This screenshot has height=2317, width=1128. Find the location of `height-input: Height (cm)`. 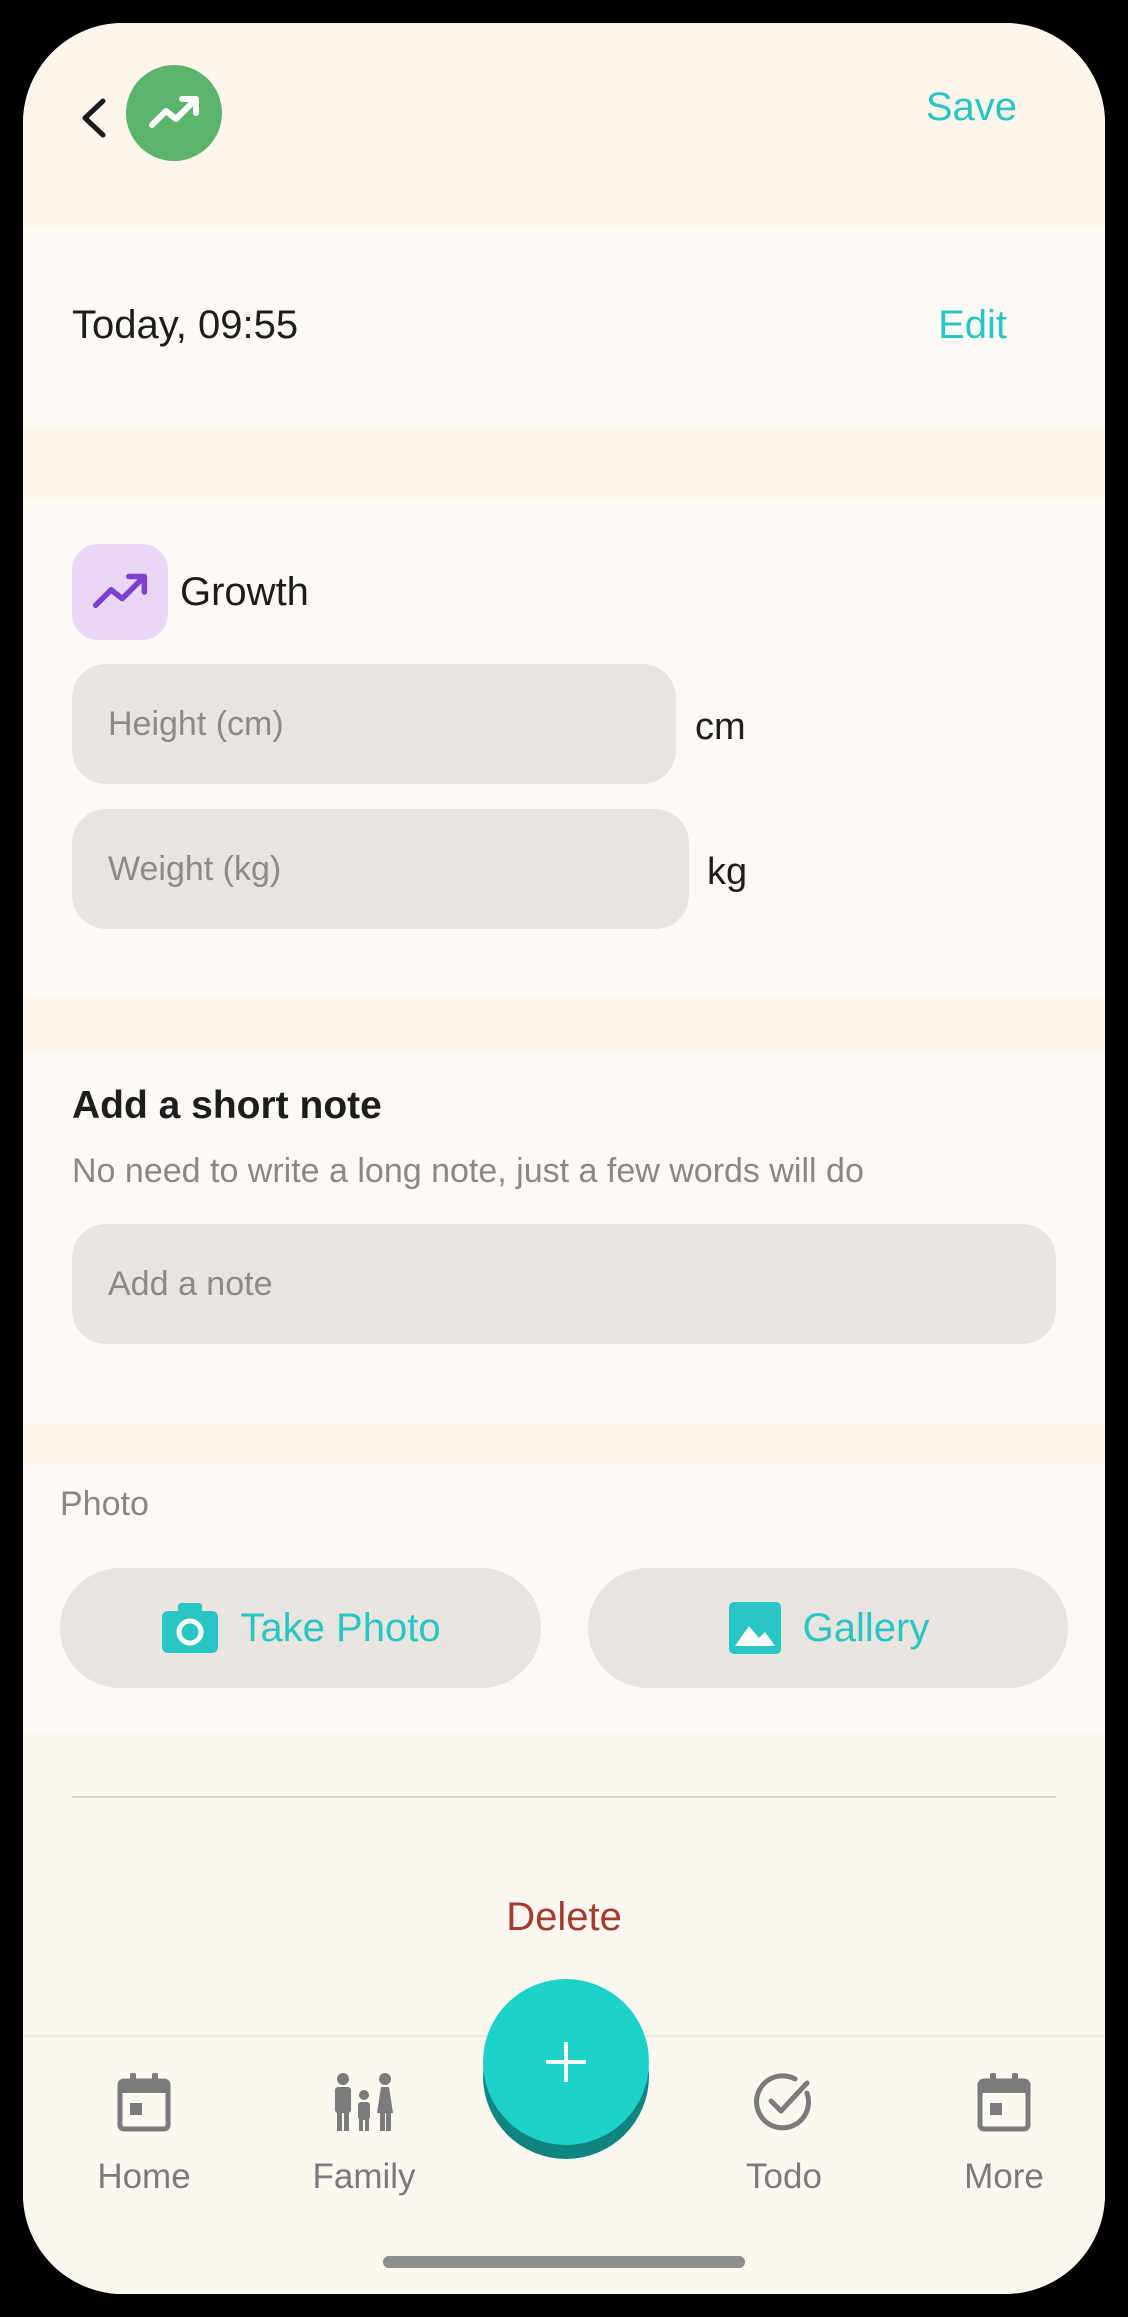

height-input: Height (cm) is located at coordinates (374, 724).